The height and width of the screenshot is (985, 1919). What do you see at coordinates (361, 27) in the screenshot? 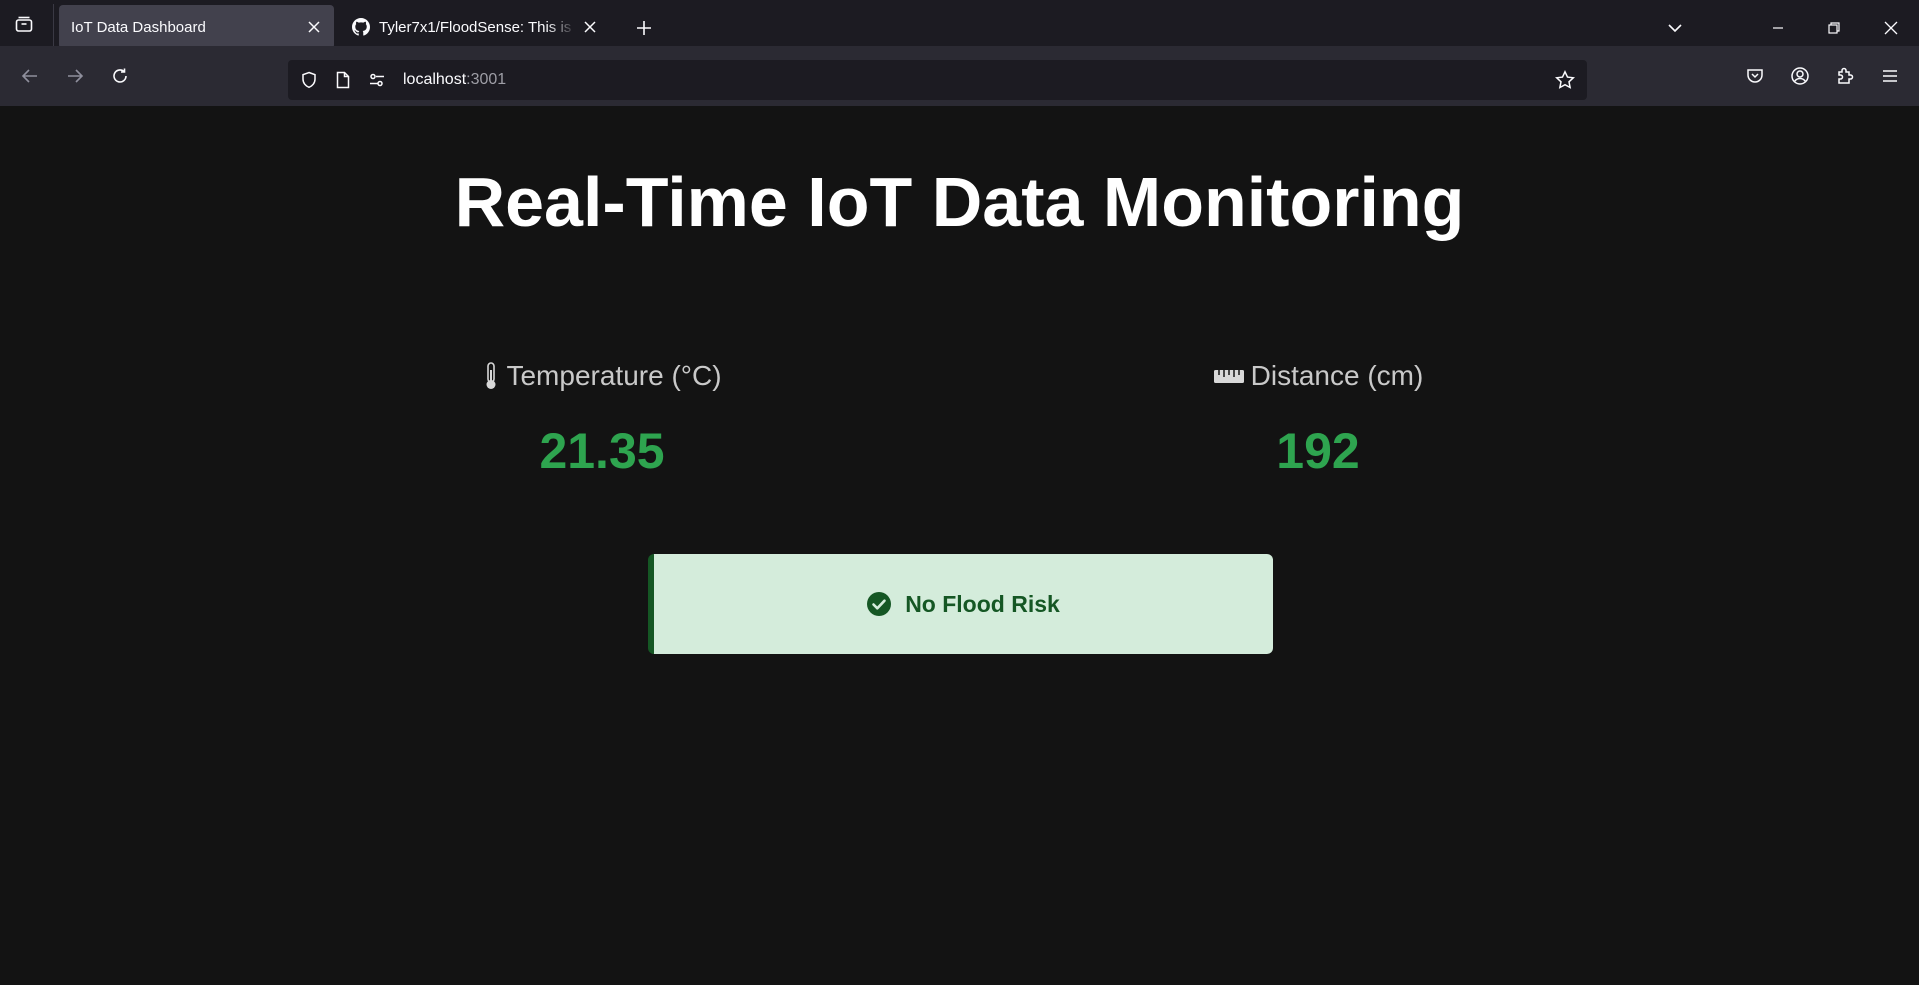
I see `github-icon` at bounding box center [361, 27].